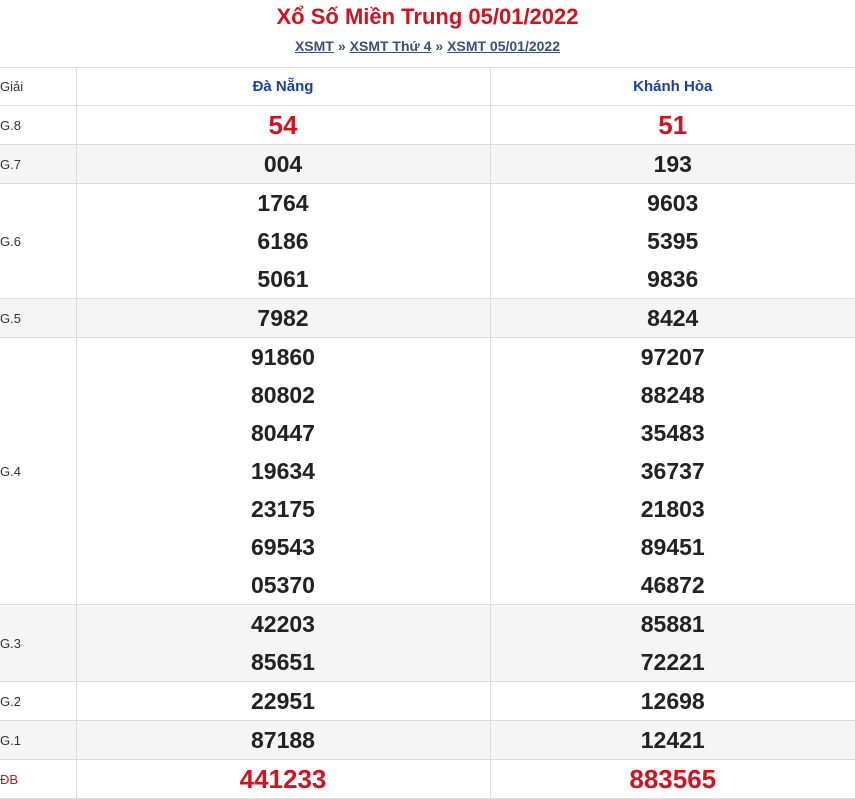 The width and height of the screenshot is (855, 799). What do you see at coordinates (672, 643) in the screenshot?
I see `result-cell-khanh-hoa: 85881 72221` at bounding box center [672, 643].